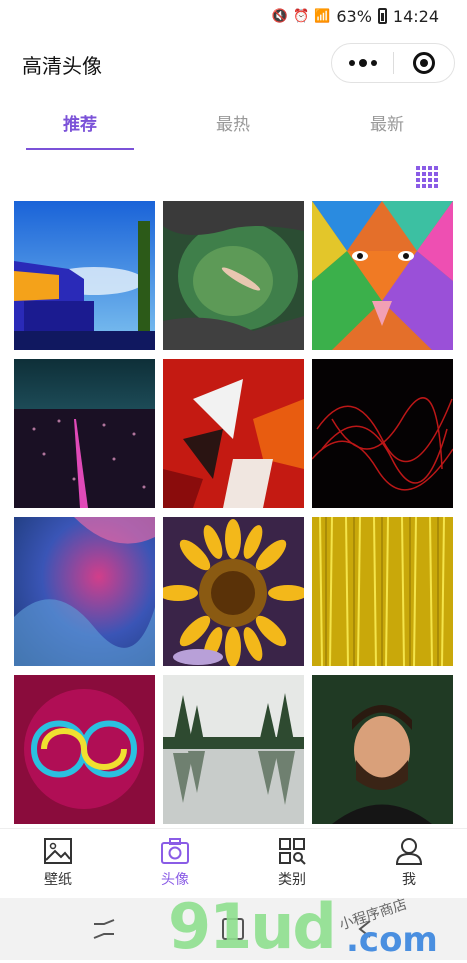 This screenshot has height=963, width=467. Describe the element at coordinates (104, 929) in the screenshot. I see `recent-apps-icon` at that location.